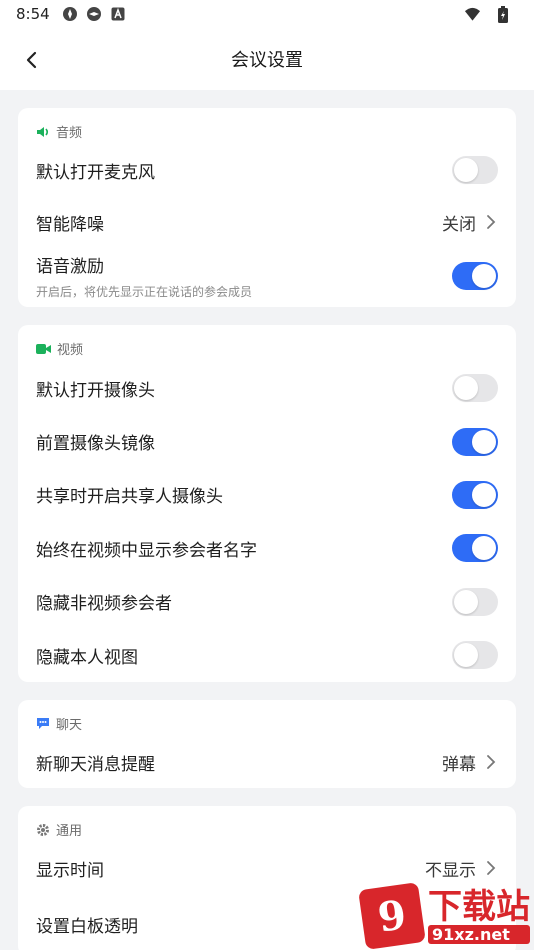 This screenshot has width=534, height=950. What do you see at coordinates (69, 725) in the screenshot?
I see `section-title-chat: 聊天` at bounding box center [69, 725].